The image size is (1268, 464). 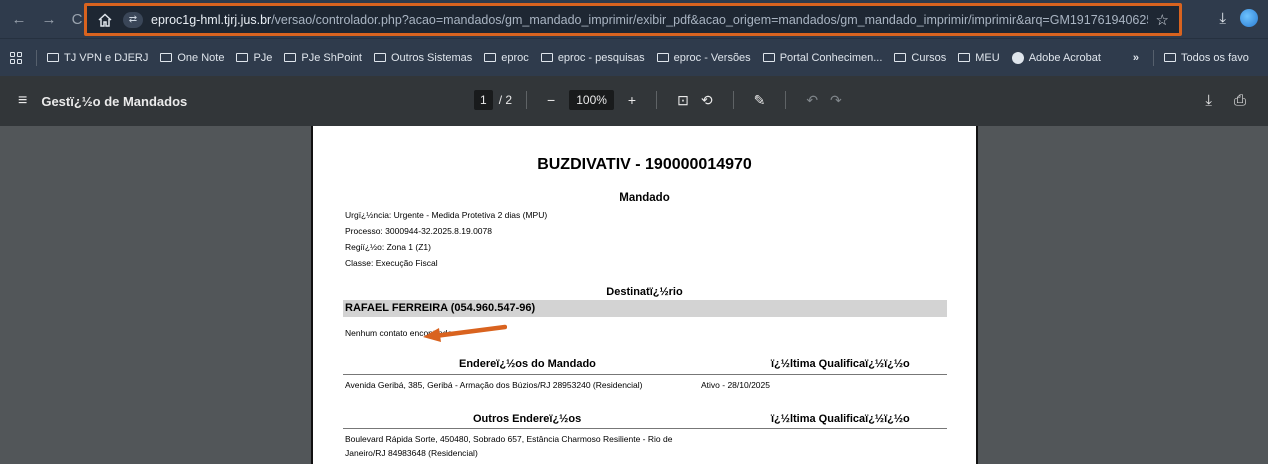 I want to click on annotate-pen-icon: ✎, so click(x=760, y=100).